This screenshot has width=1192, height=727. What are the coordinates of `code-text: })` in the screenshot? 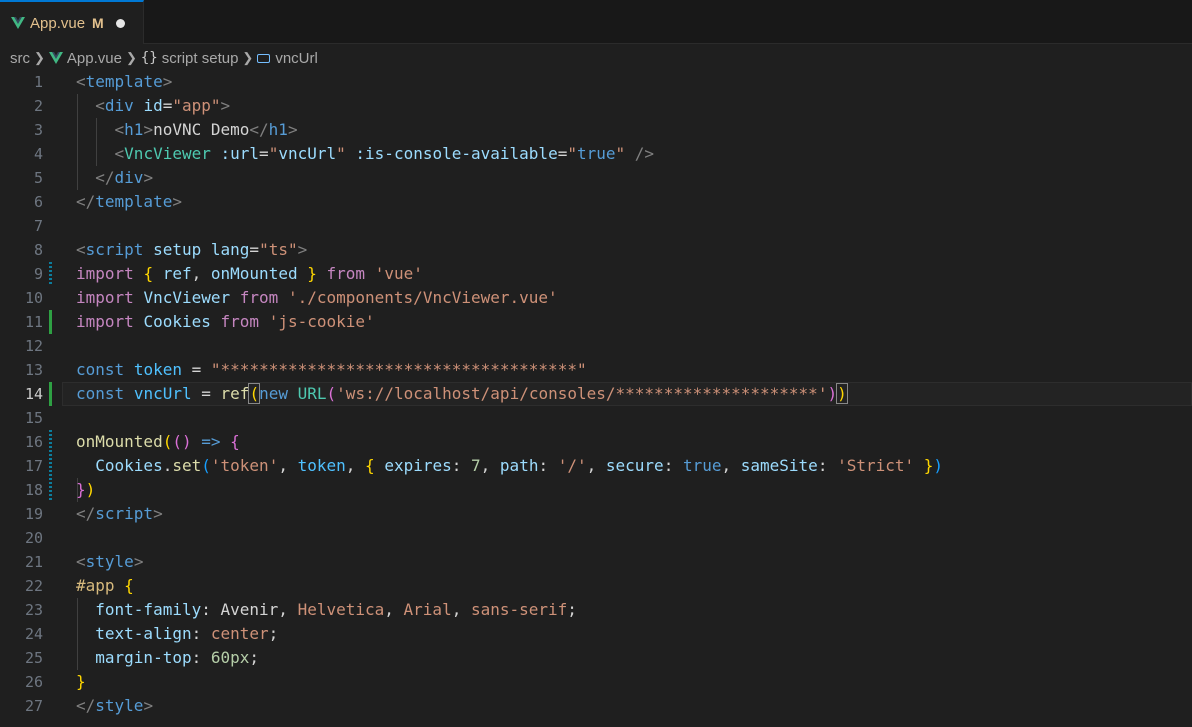 It's located at (85, 490).